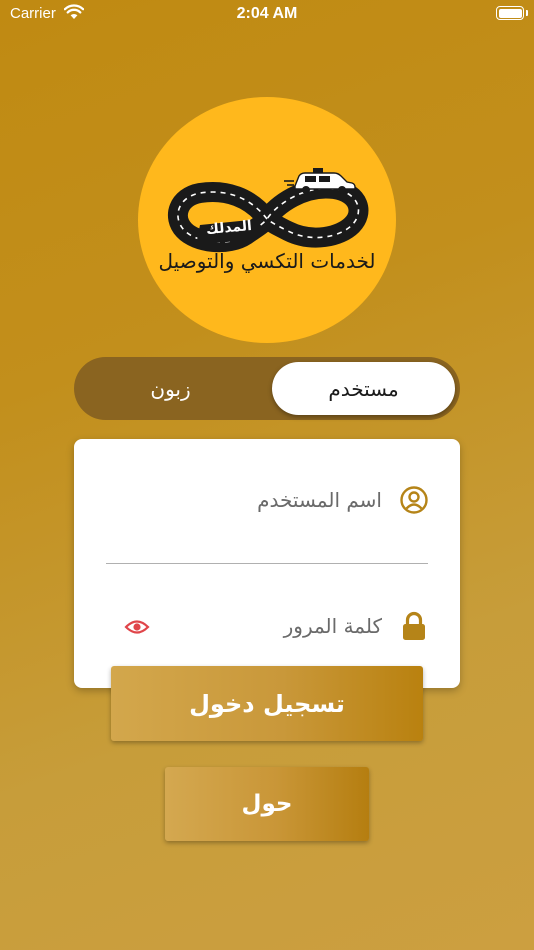  I want to click on user-type-segmented-control: زبون مستخدم, so click(267, 388).